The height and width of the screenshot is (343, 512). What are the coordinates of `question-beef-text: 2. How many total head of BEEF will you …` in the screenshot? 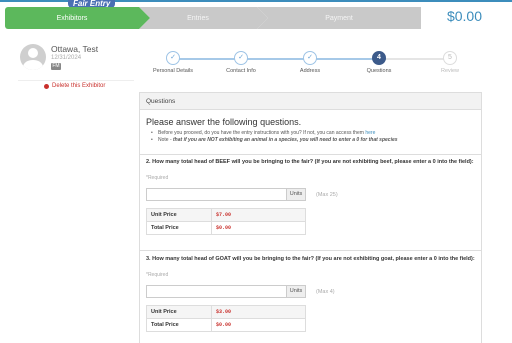 It's located at (310, 162).